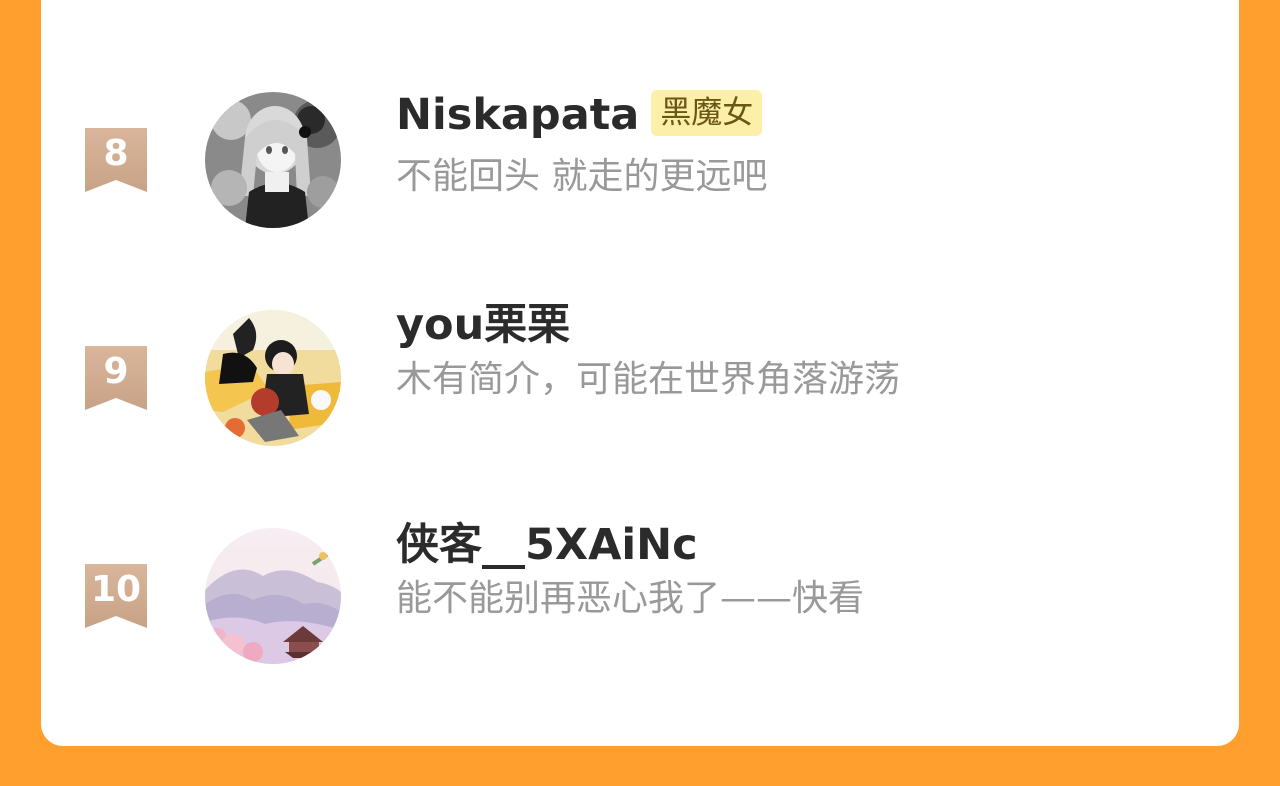 The height and width of the screenshot is (786, 1280). Describe the element at coordinates (630, 598) in the screenshot. I see `user-bio: 能不能别再恶心我了——快看` at that location.